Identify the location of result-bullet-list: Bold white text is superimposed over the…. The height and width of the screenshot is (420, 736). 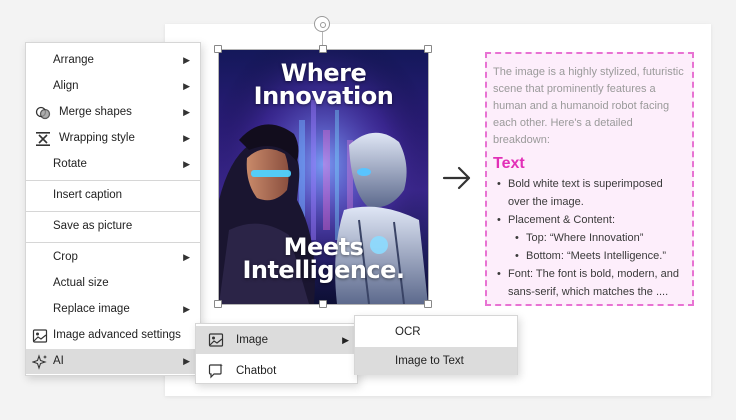
(589, 238).